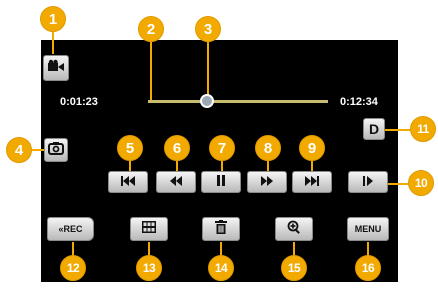 This screenshot has width=438, height=295. Describe the element at coordinates (423, 129) in the screenshot. I see `callout-11: 11` at that location.